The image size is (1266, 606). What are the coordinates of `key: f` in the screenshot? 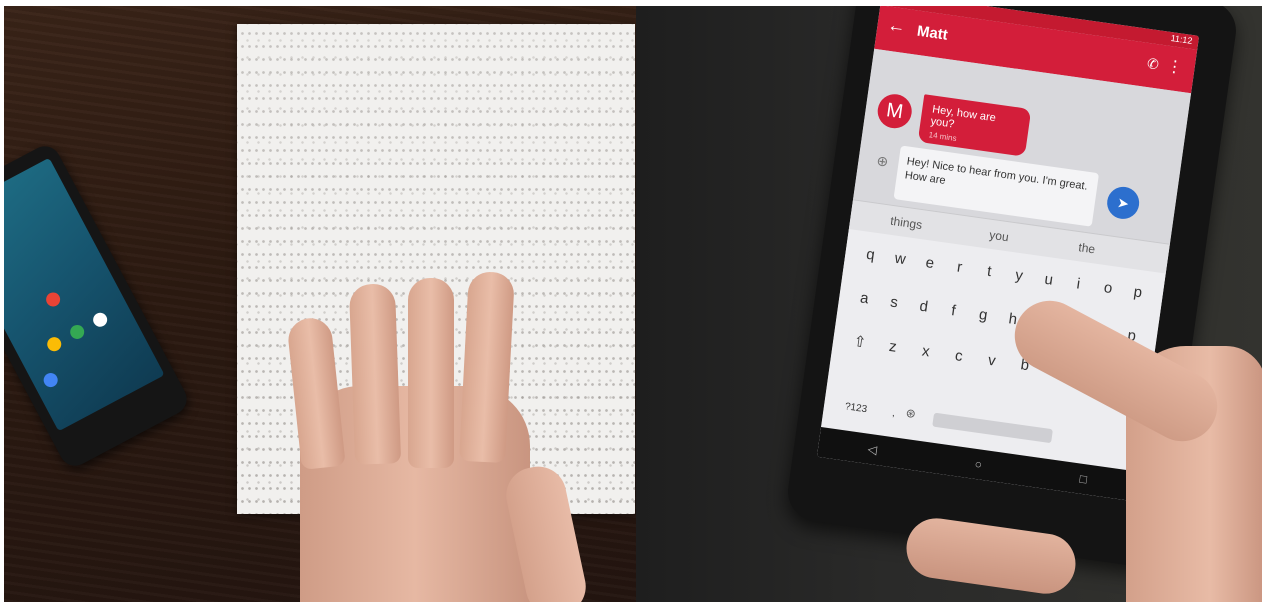 It's located at (953, 311).